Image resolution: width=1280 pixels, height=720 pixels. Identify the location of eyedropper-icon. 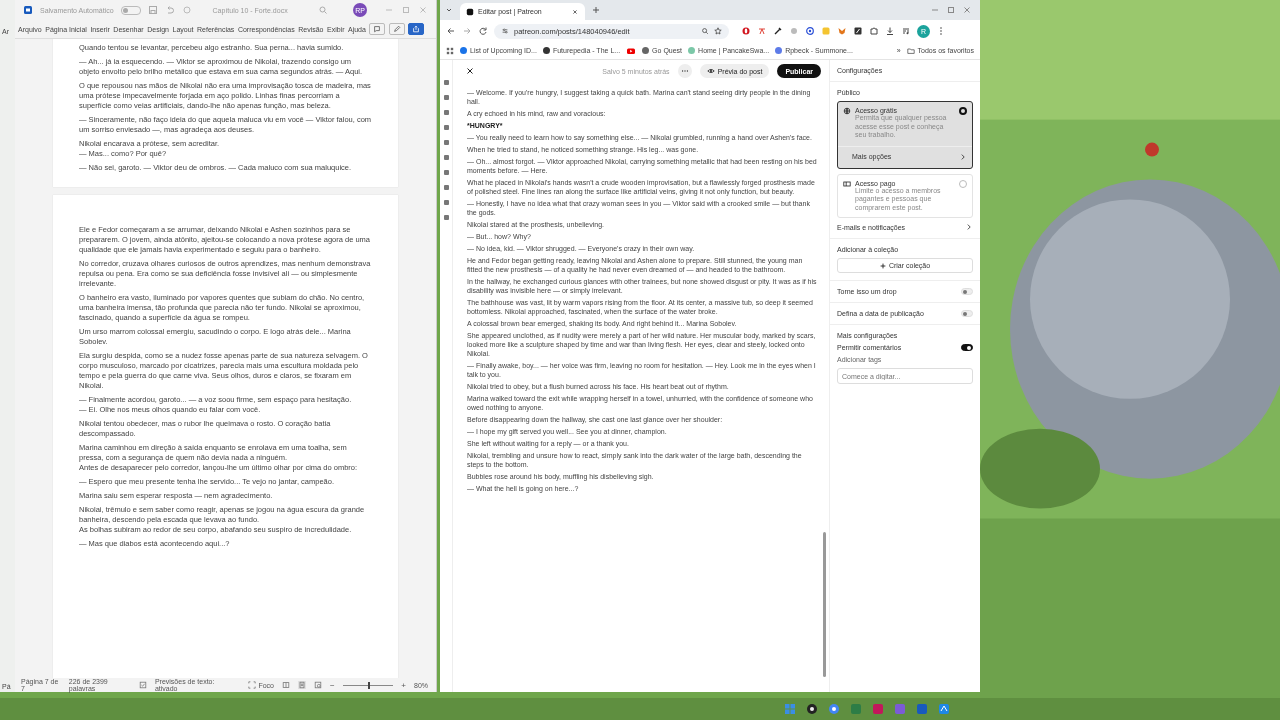
(778, 31).